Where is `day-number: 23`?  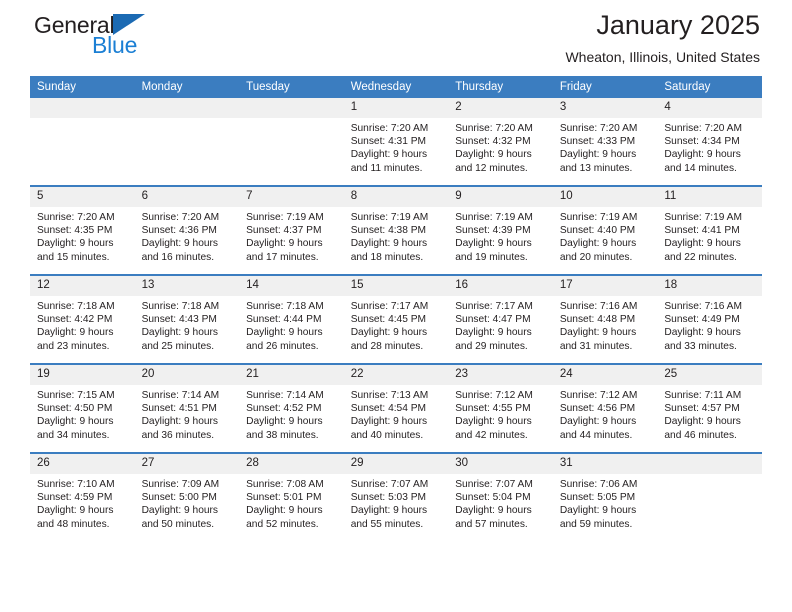
day-number: 23 is located at coordinates (500, 375).